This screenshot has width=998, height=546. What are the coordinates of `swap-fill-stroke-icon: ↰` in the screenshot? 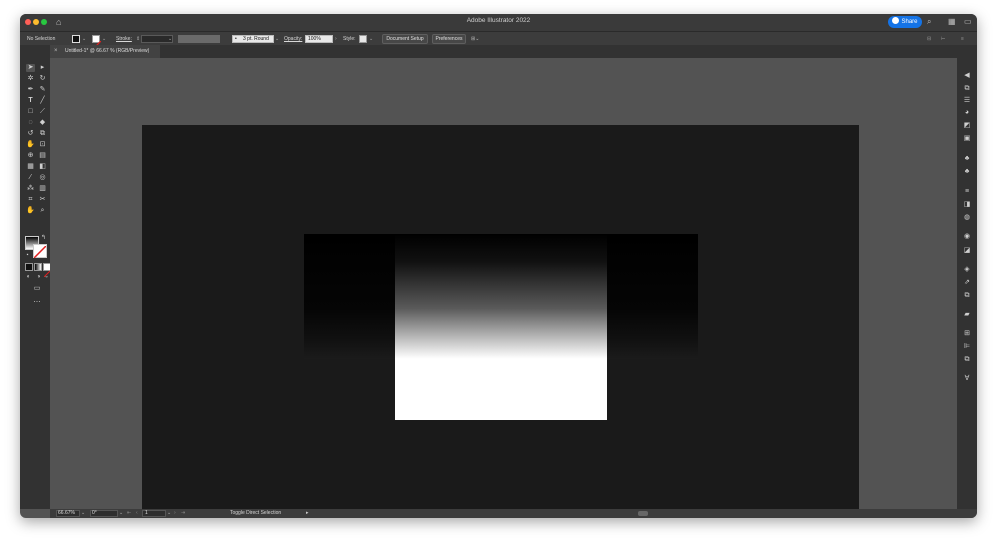 It's located at (43, 238).